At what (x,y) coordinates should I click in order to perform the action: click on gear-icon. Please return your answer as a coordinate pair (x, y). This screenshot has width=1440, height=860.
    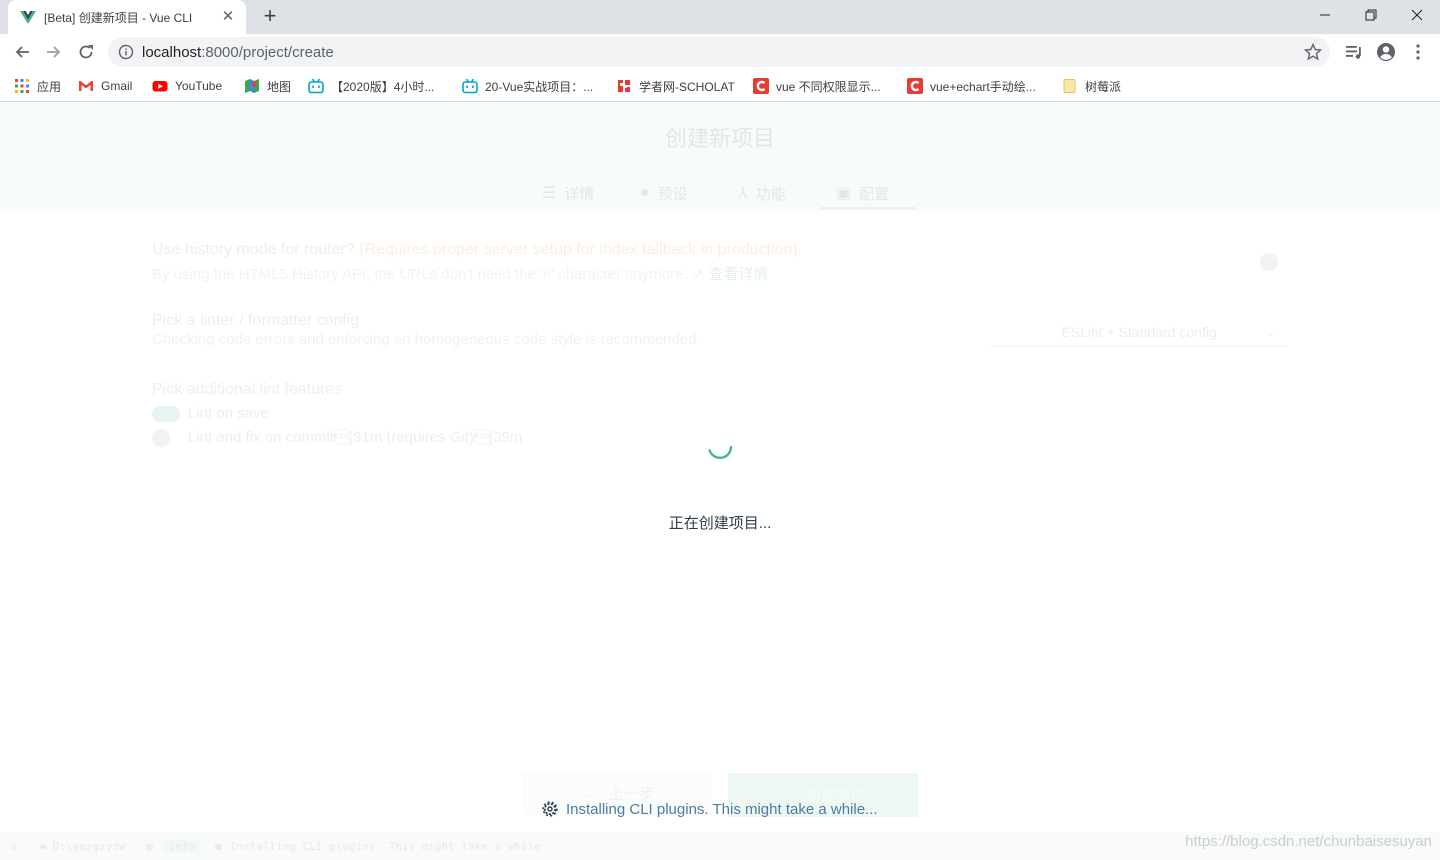
    Looking at the image, I should click on (550, 809).